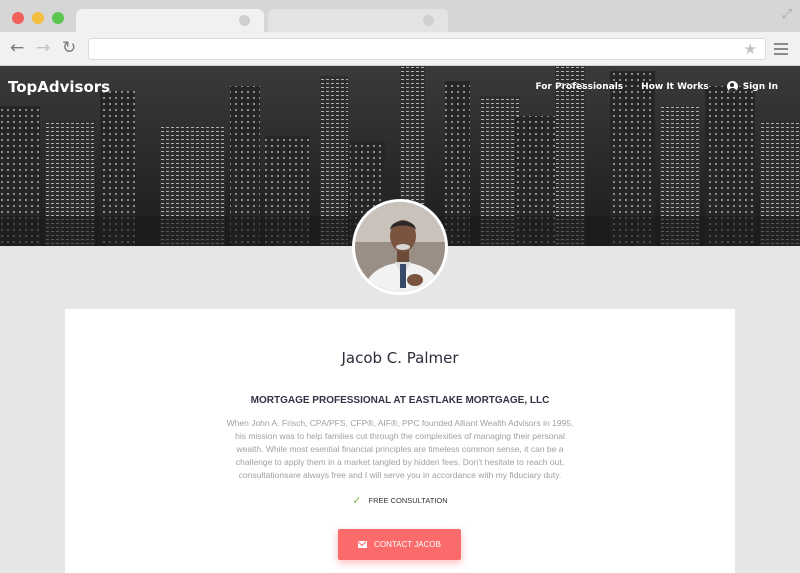 The width and height of the screenshot is (800, 573). What do you see at coordinates (400, 247) in the screenshot?
I see `advisor-avatar` at bounding box center [400, 247].